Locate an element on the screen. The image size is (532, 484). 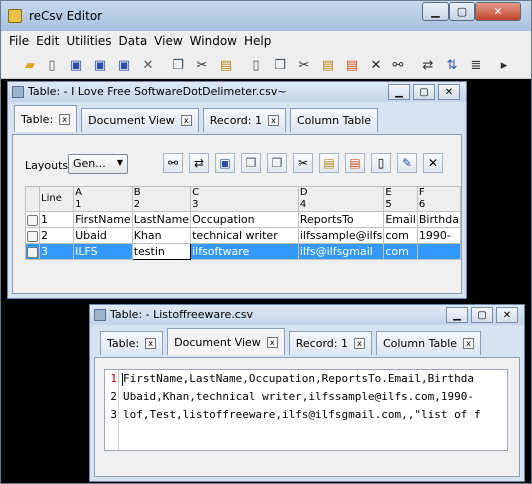
table-cell: ReportsTo is located at coordinates (341, 219).